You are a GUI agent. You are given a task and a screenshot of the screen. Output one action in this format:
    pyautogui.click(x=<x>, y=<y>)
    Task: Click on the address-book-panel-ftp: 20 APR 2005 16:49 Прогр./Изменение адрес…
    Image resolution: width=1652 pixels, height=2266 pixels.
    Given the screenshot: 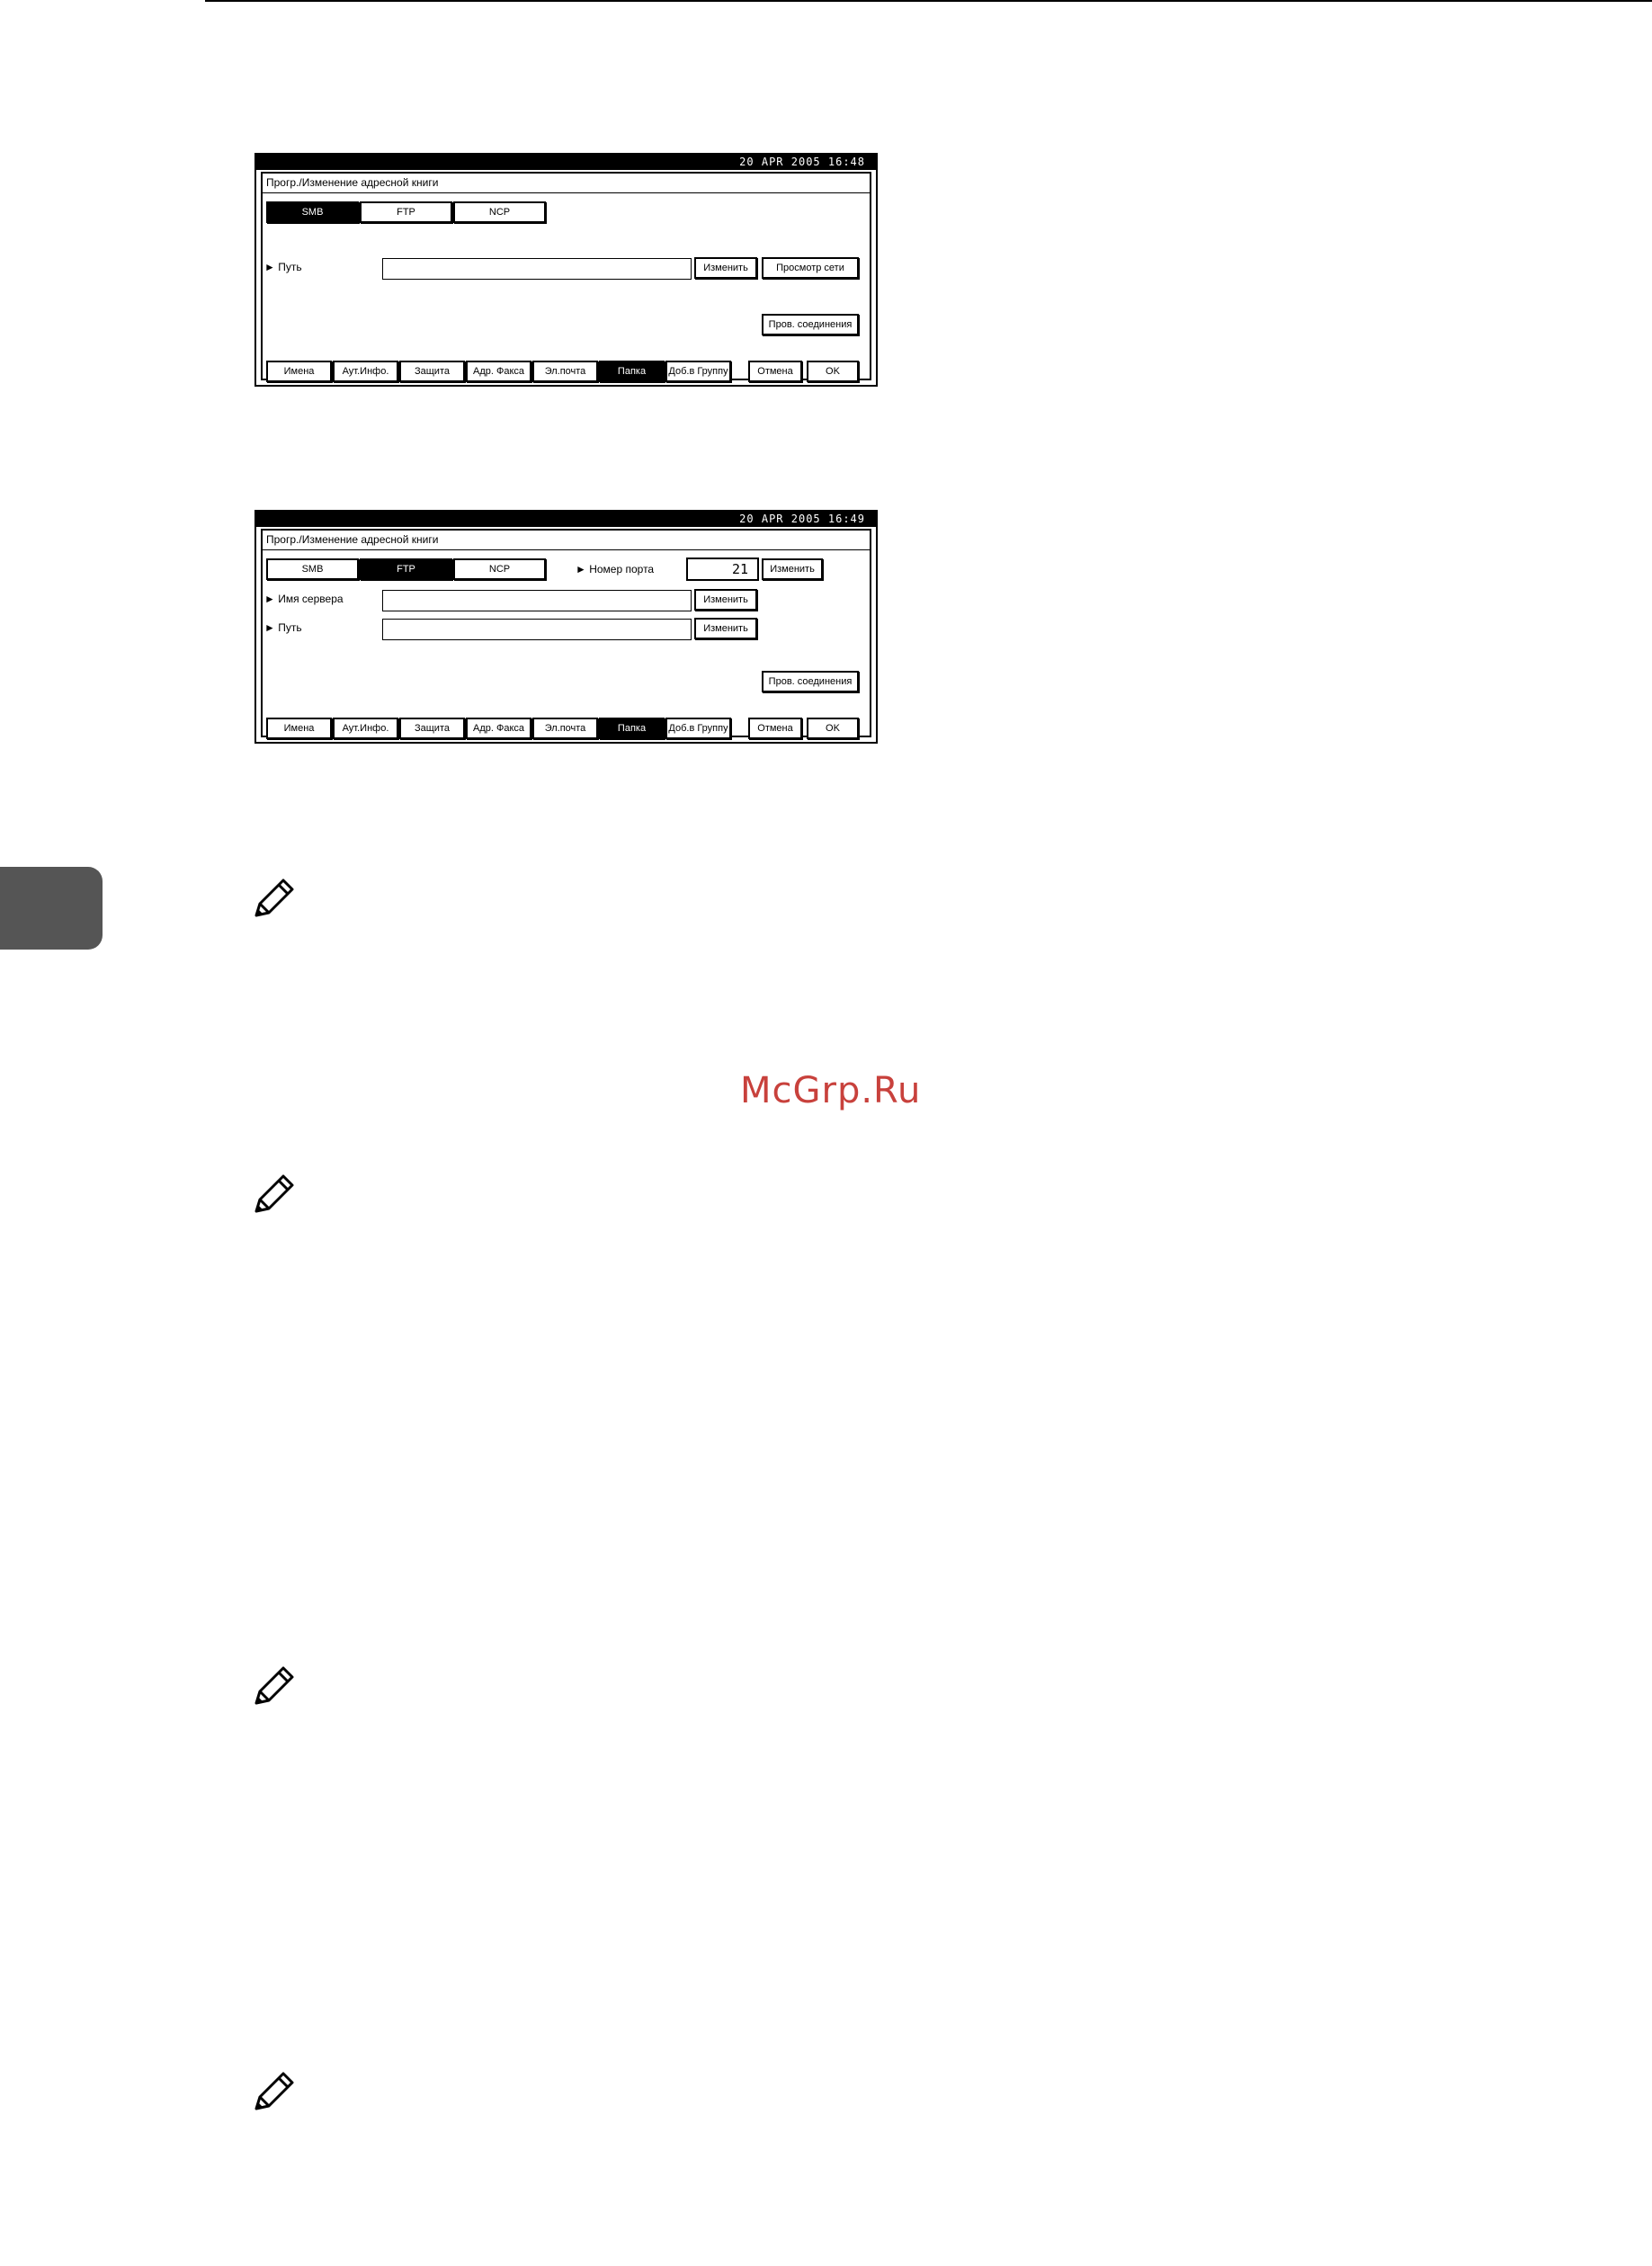 What is the action you would take?
    pyautogui.click(x=566, y=627)
    